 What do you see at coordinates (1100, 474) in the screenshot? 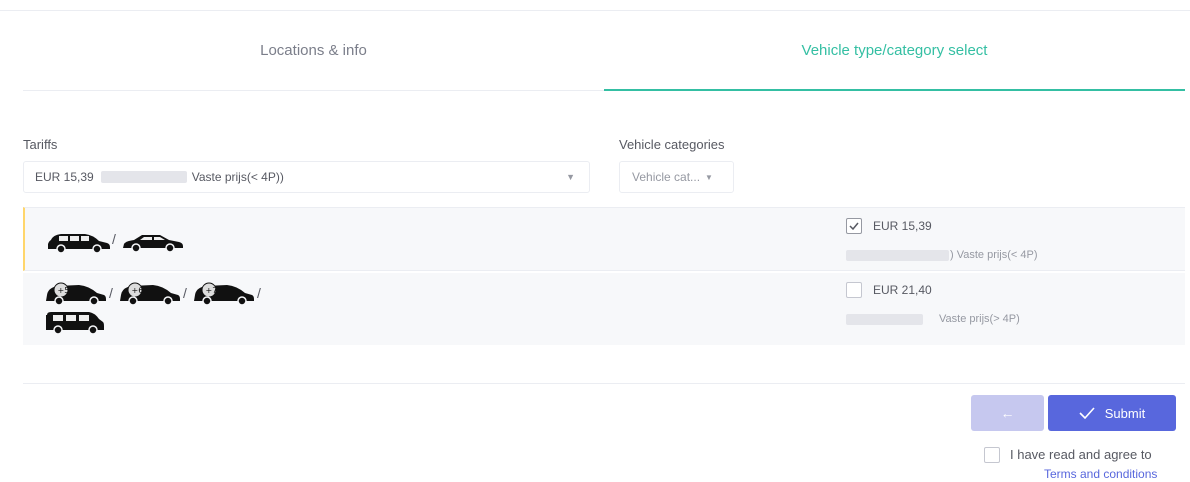
I see `terms-link: Terms and conditions` at bounding box center [1100, 474].